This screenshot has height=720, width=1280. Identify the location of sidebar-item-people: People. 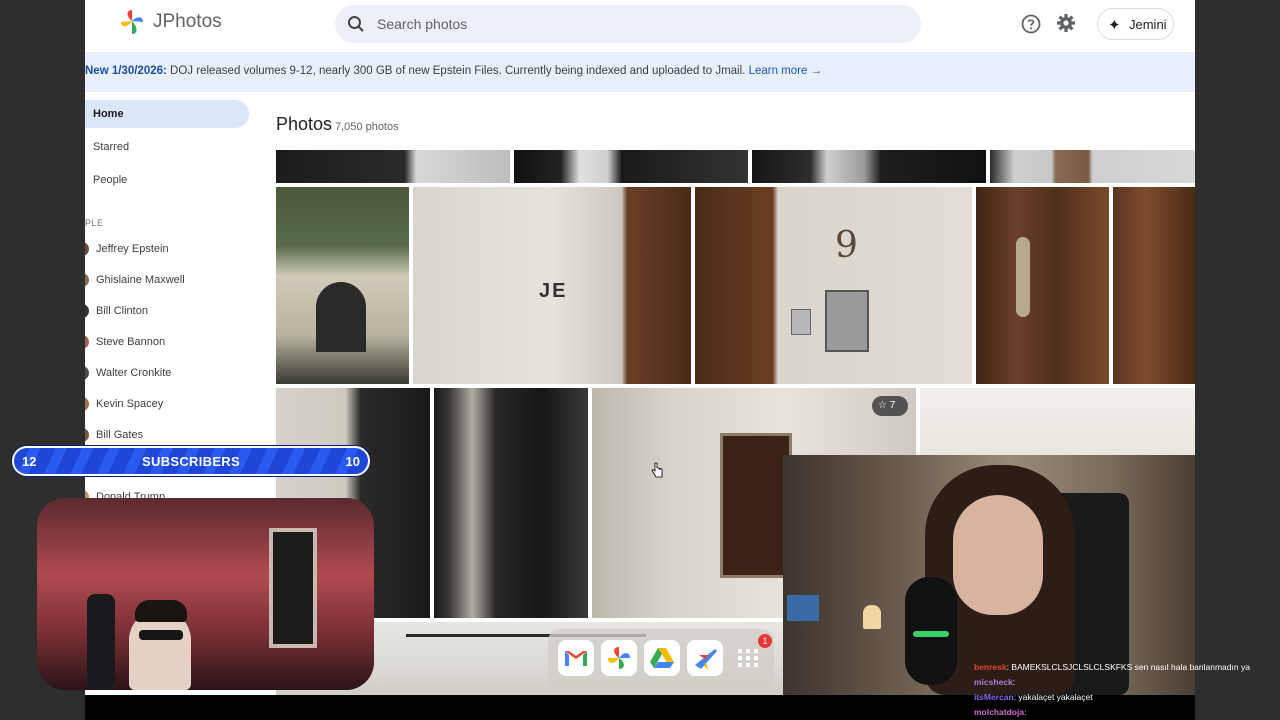
(167, 180).